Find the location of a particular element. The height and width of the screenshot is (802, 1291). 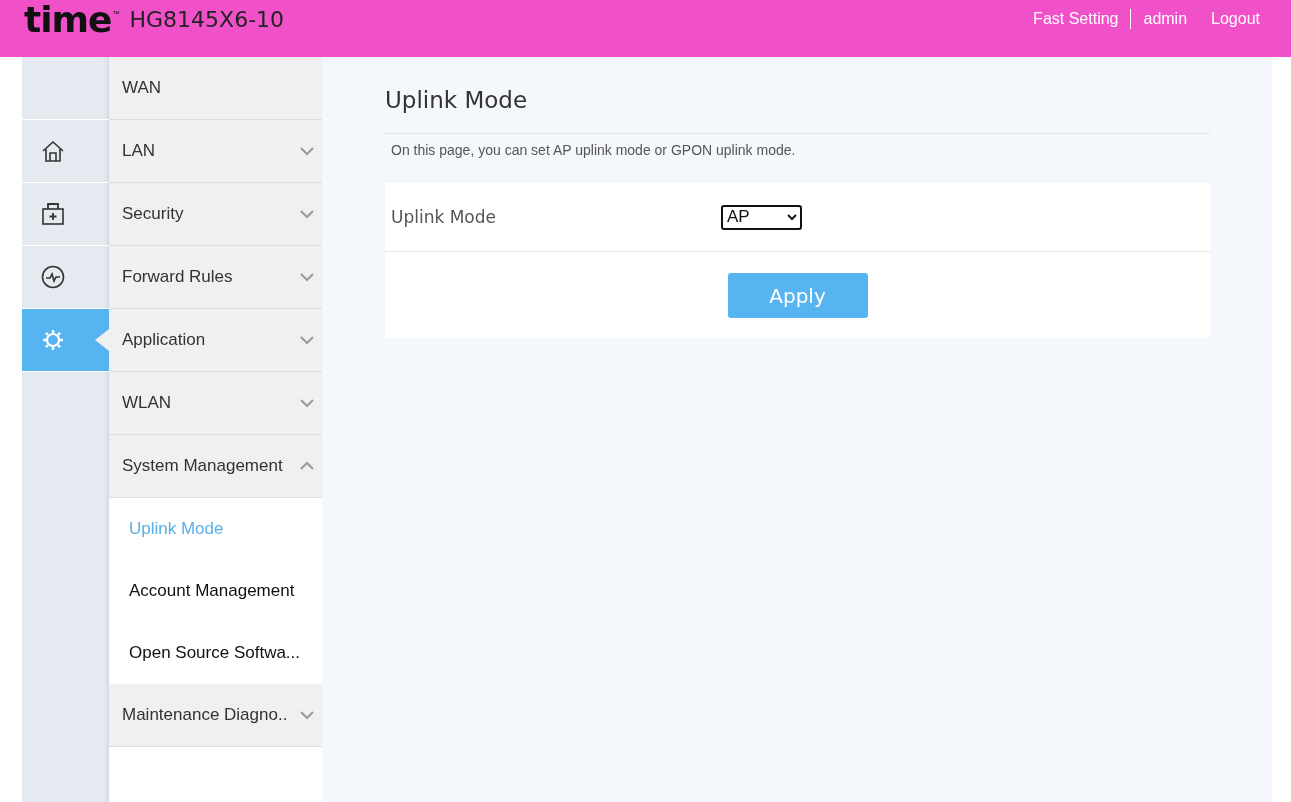

medical-kit-icon is located at coordinates (52, 214).